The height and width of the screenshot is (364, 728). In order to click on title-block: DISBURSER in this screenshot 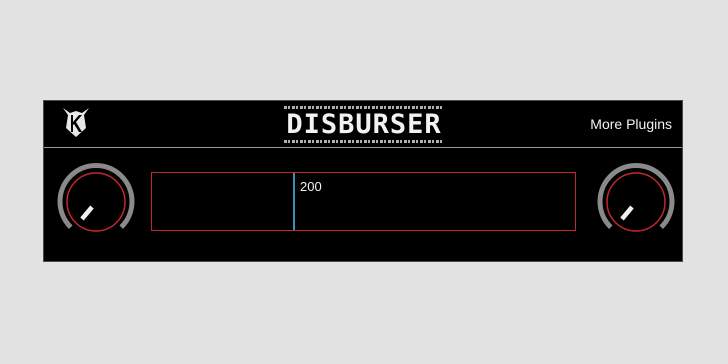, I will do `click(364, 125)`.